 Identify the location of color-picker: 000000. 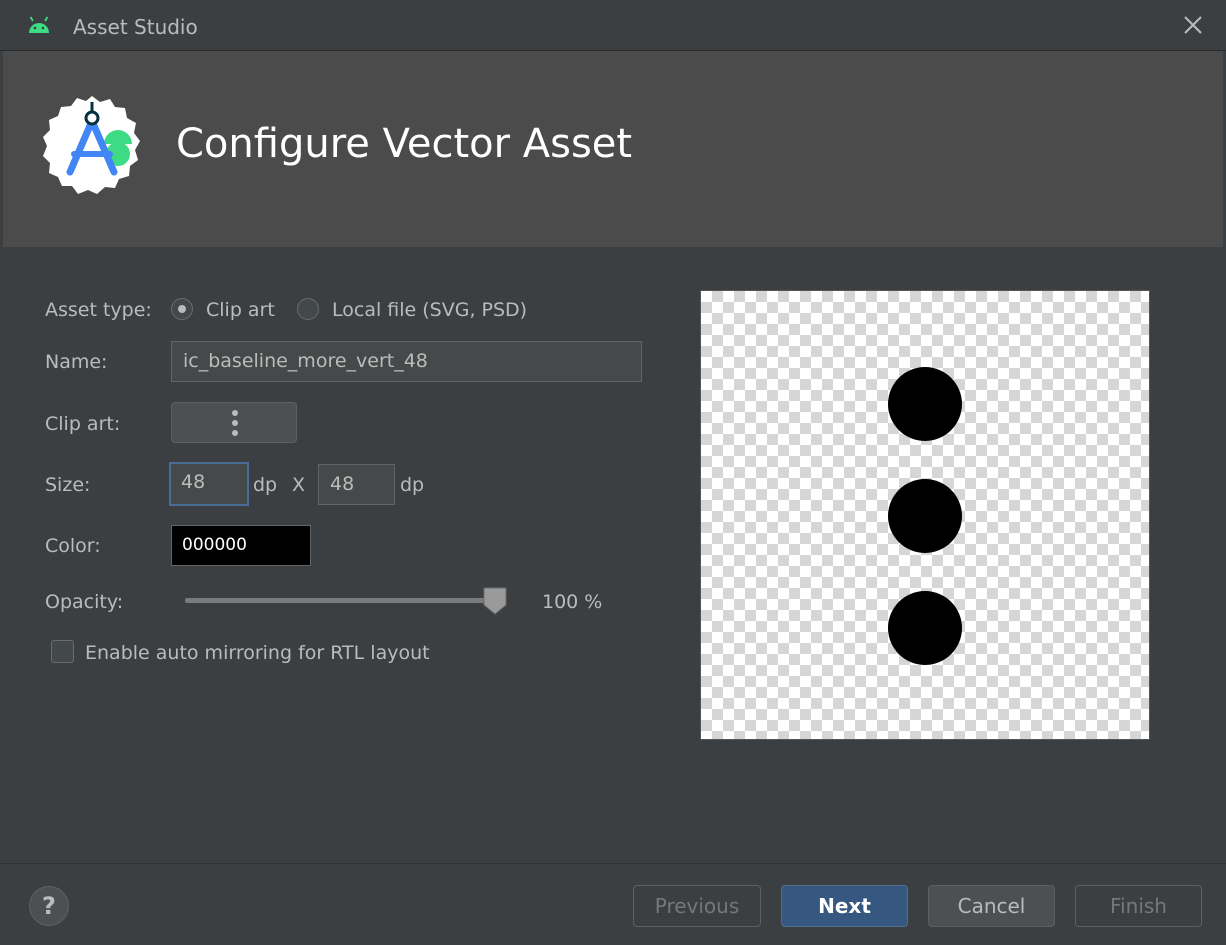
(241, 545).